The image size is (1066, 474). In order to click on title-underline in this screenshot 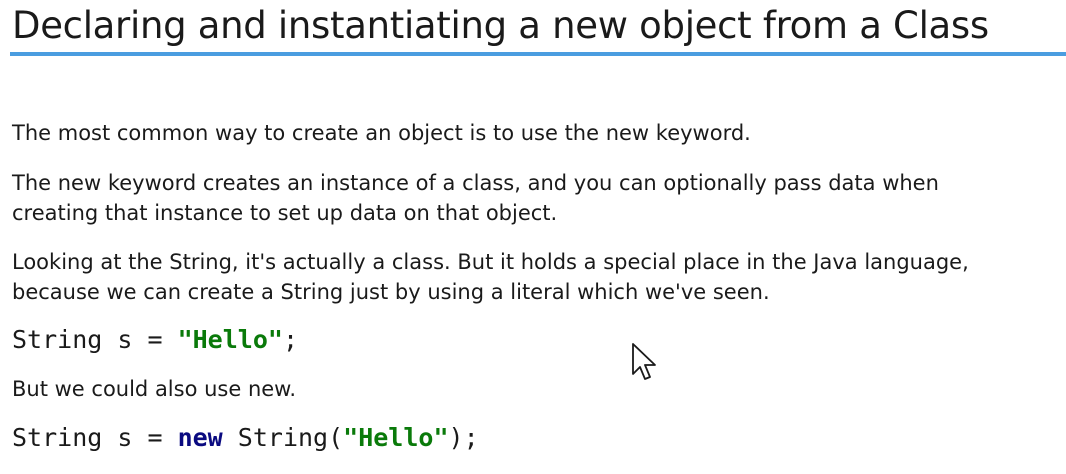, I will do `click(538, 54)`.